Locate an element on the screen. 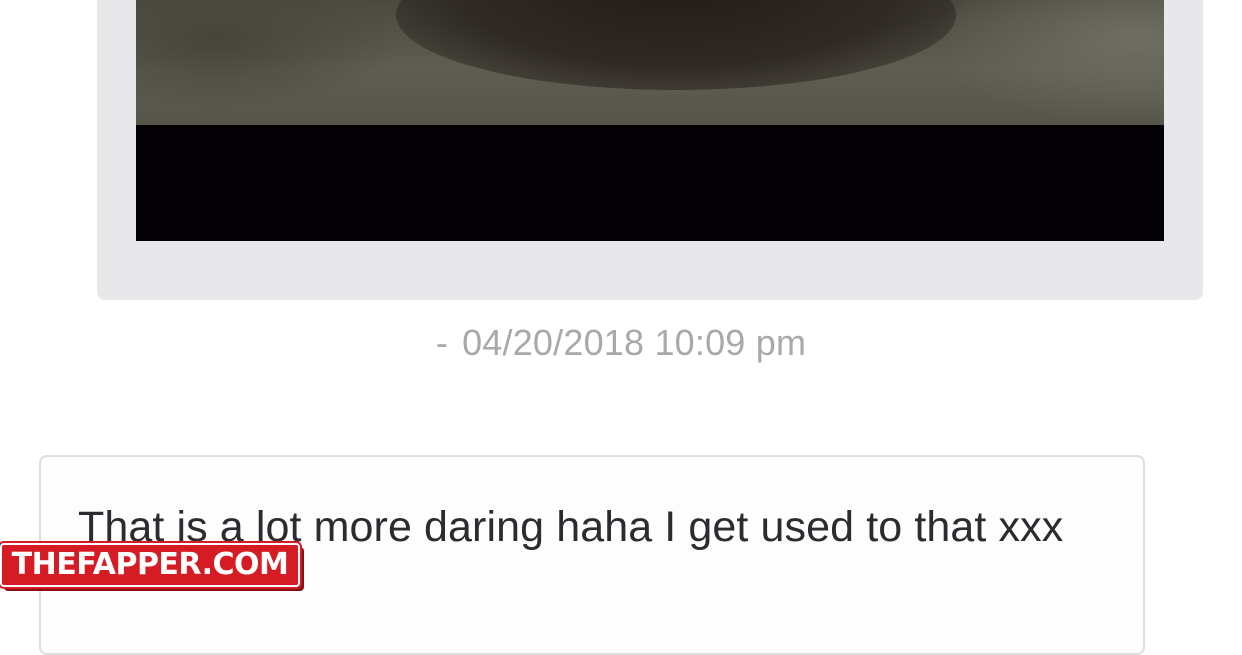 Image resolution: width=1242 pixels, height=655 pixels. watermark-logo: THEFAPPER.COM is located at coordinates (150, 565).